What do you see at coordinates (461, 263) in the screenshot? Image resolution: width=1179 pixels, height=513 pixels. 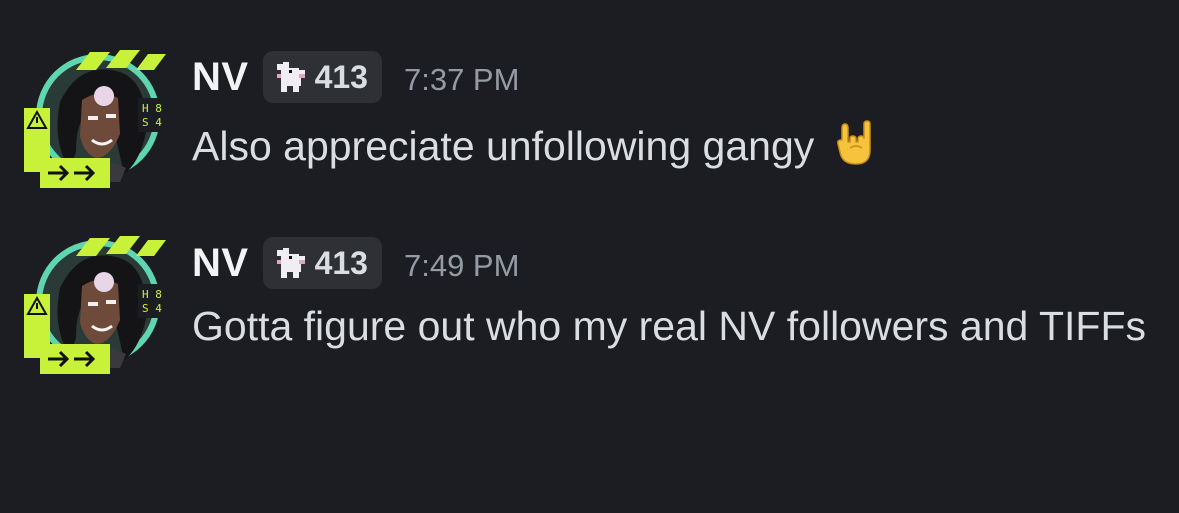 I see `timestamp: 7:49 PM` at bounding box center [461, 263].